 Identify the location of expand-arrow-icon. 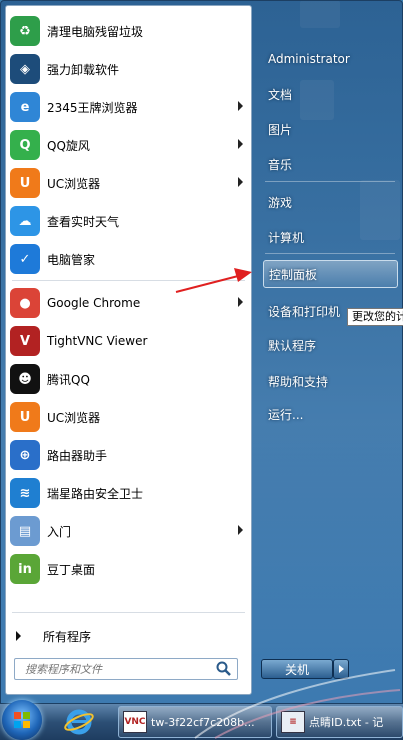
(18, 636).